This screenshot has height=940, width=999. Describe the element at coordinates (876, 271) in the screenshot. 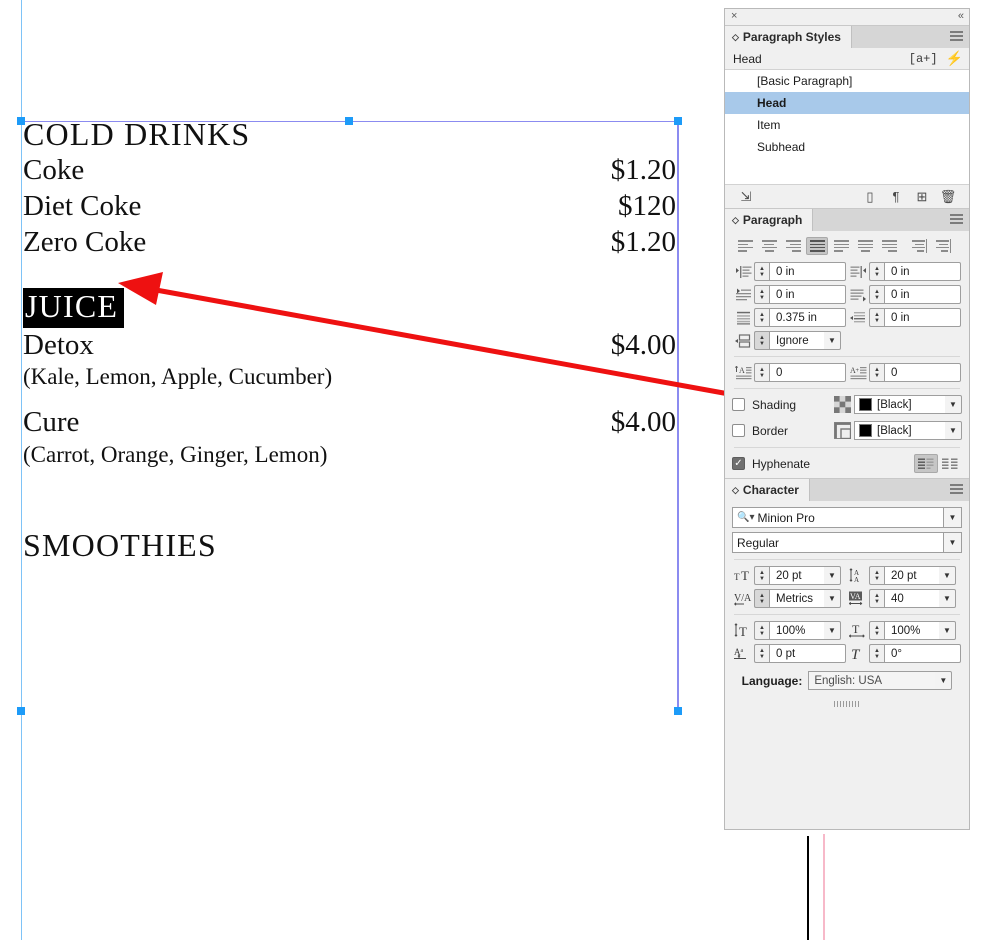

I see `right-indent-stepper: ▲ ▼` at that location.